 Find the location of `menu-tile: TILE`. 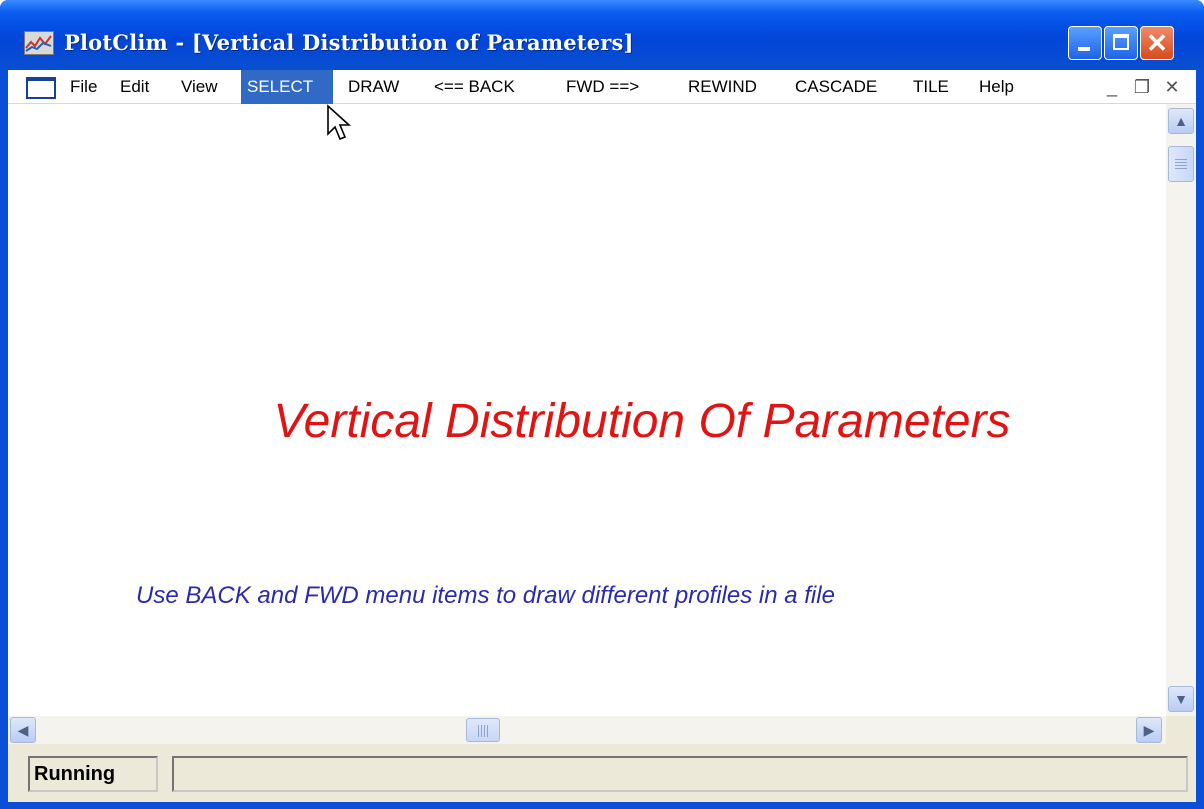

menu-tile: TILE is located at coordinates (931, 87).